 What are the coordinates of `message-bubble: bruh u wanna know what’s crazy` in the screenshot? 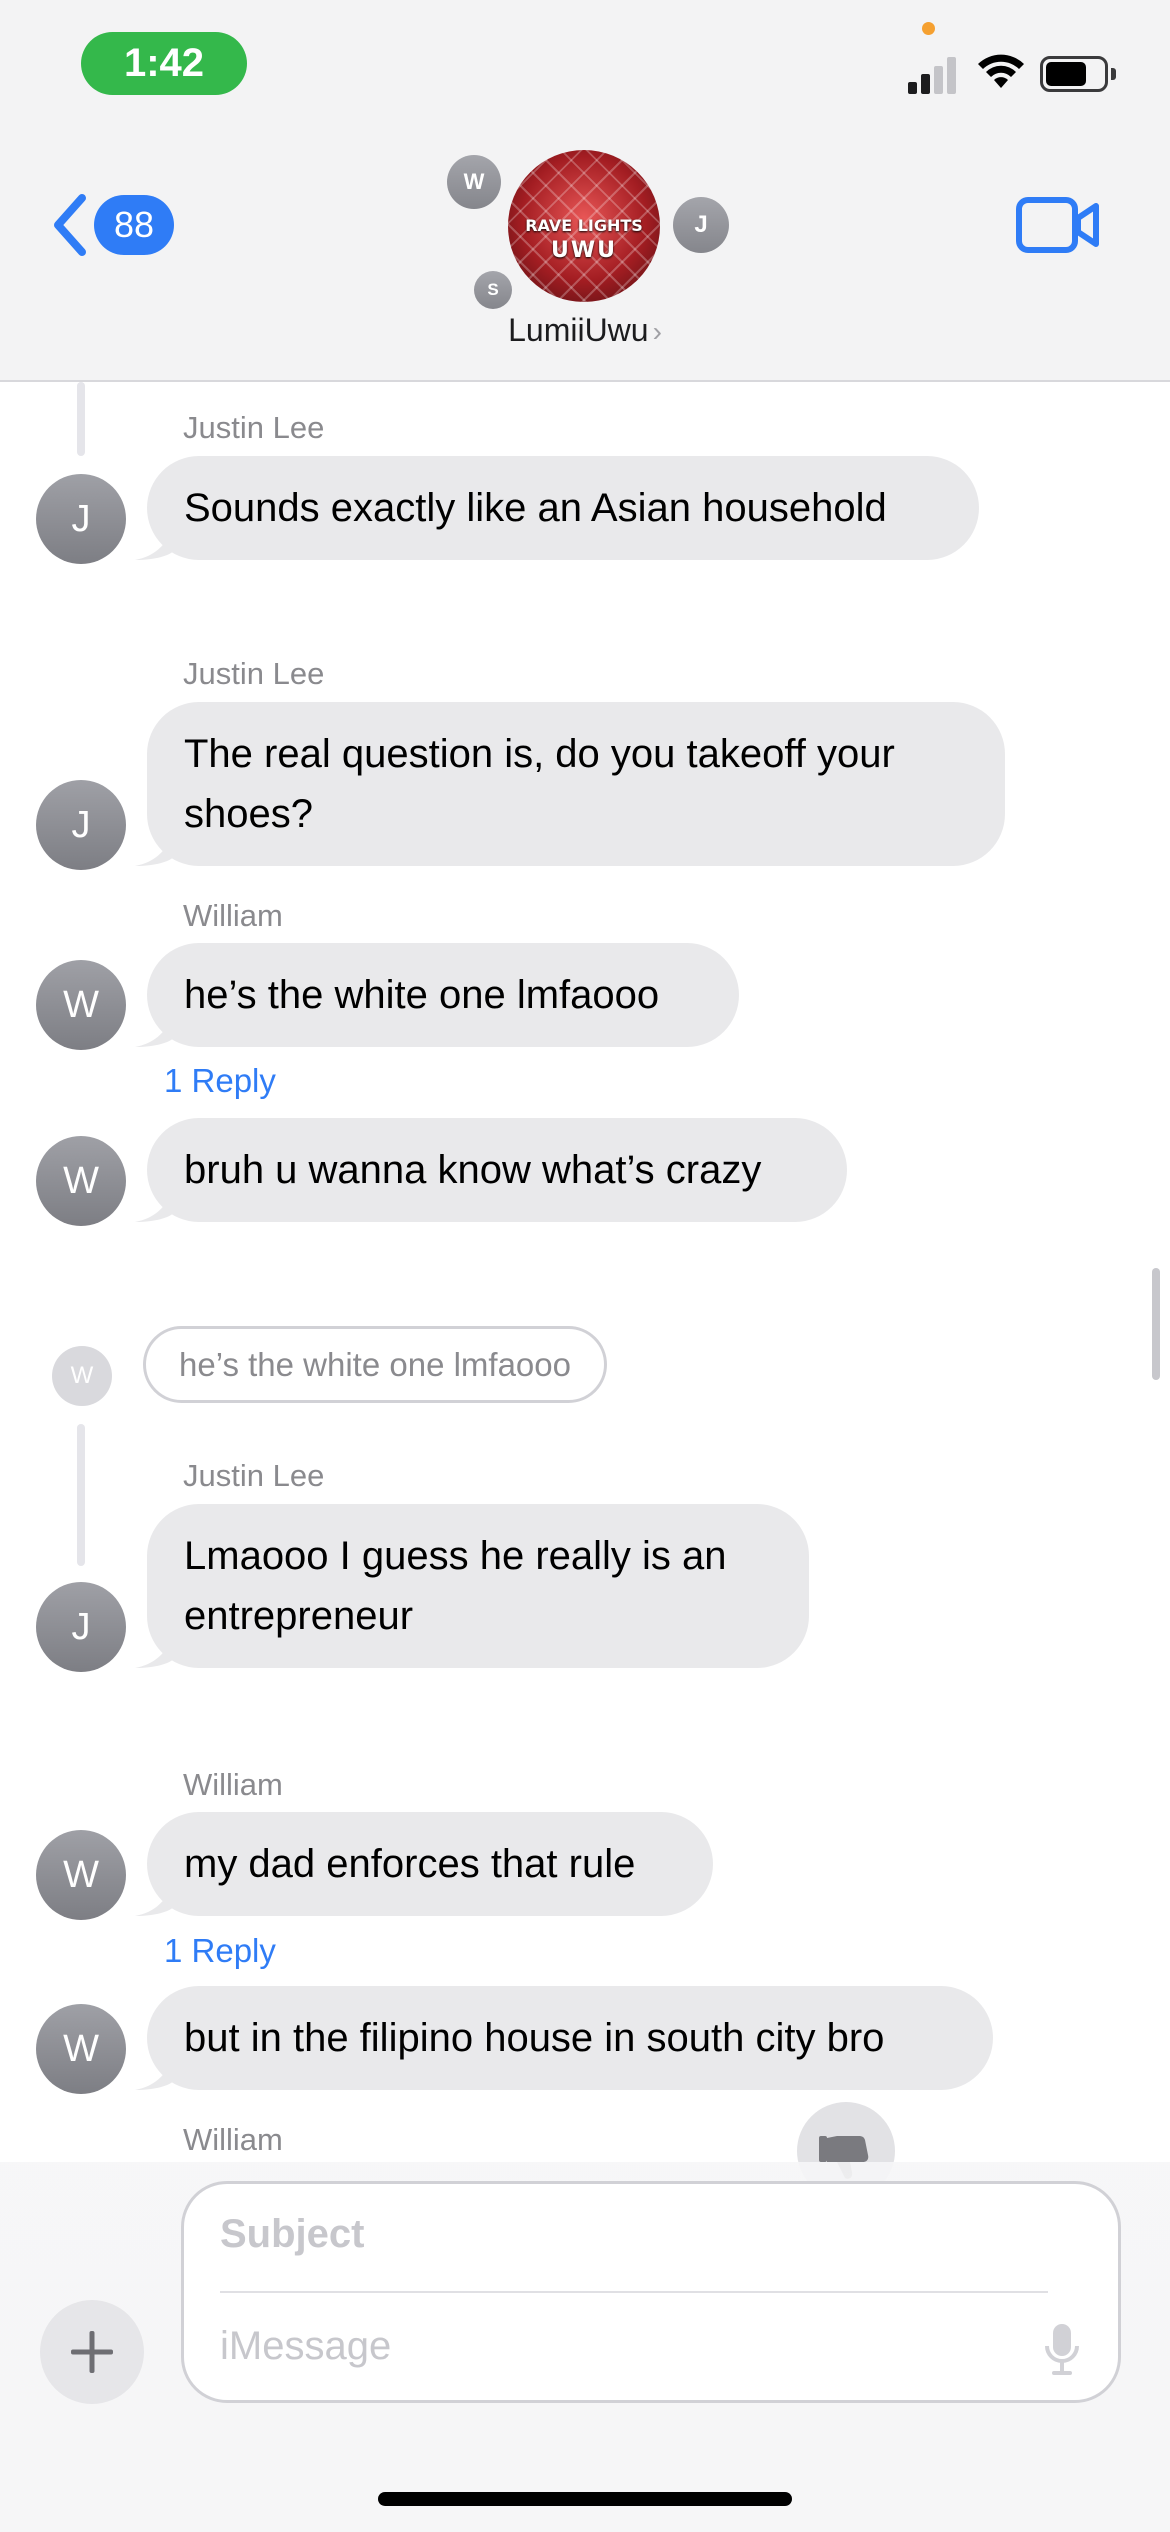 It's located at (491, 1170).